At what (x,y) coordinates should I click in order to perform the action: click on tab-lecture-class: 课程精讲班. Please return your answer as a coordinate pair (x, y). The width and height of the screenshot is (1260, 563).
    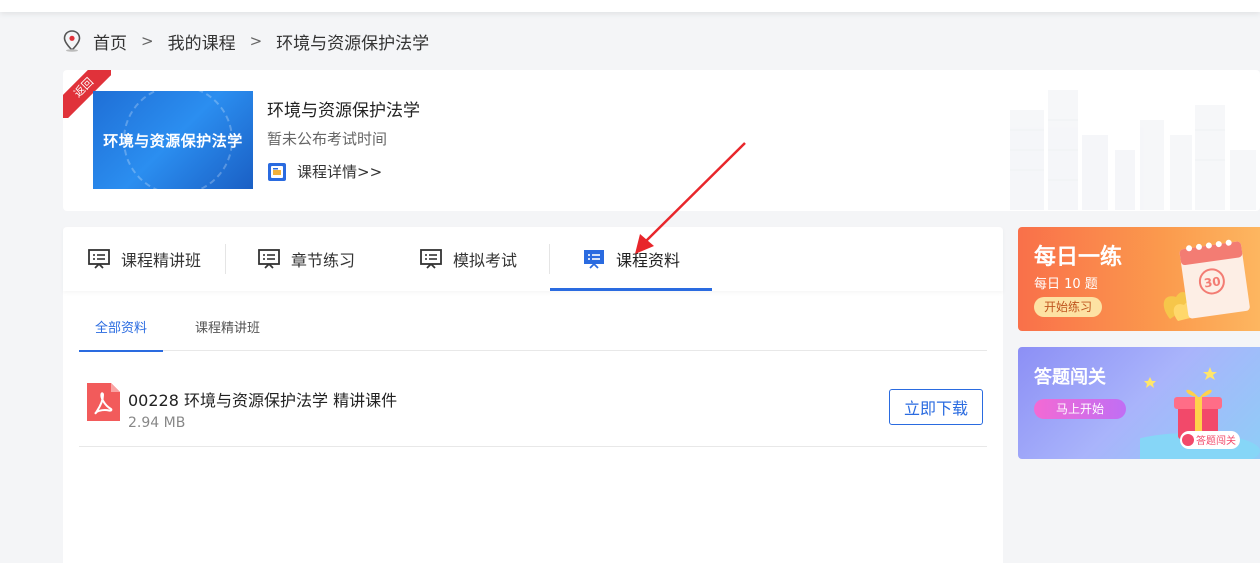
    Looking at the image, I should click on (144, 259).